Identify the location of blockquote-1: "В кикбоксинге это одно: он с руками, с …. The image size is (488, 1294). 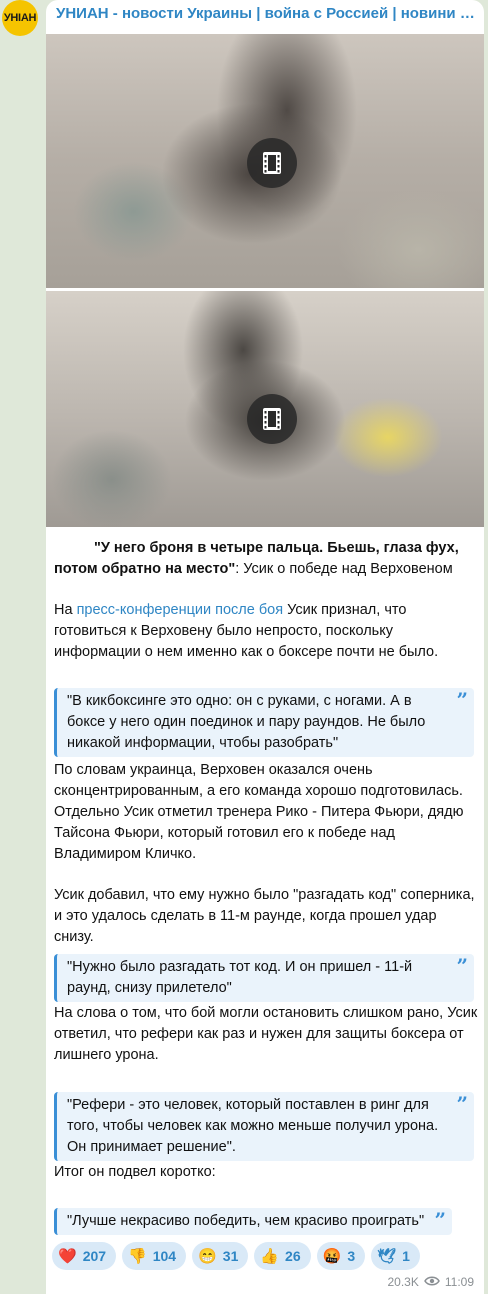
(264, 722).